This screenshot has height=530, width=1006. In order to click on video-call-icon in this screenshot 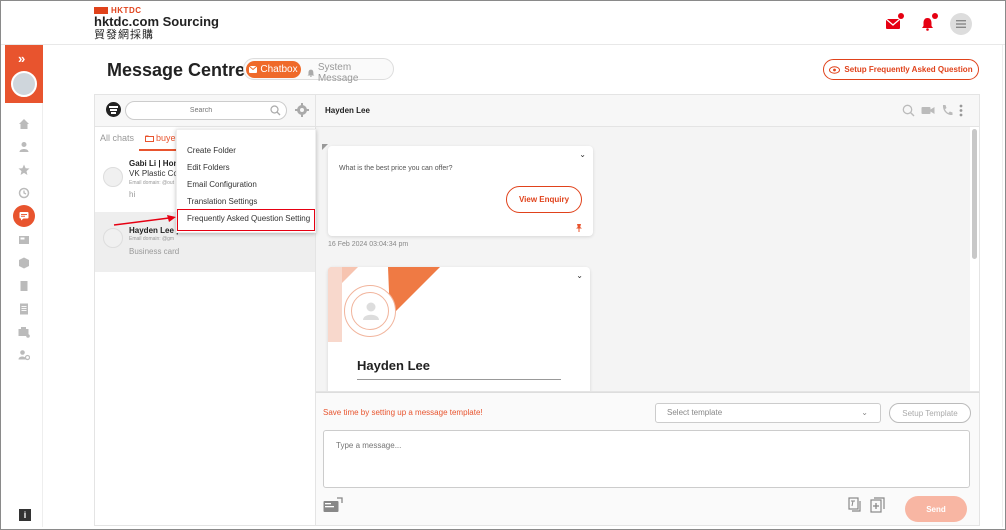, I will do `click(928, 110)`.